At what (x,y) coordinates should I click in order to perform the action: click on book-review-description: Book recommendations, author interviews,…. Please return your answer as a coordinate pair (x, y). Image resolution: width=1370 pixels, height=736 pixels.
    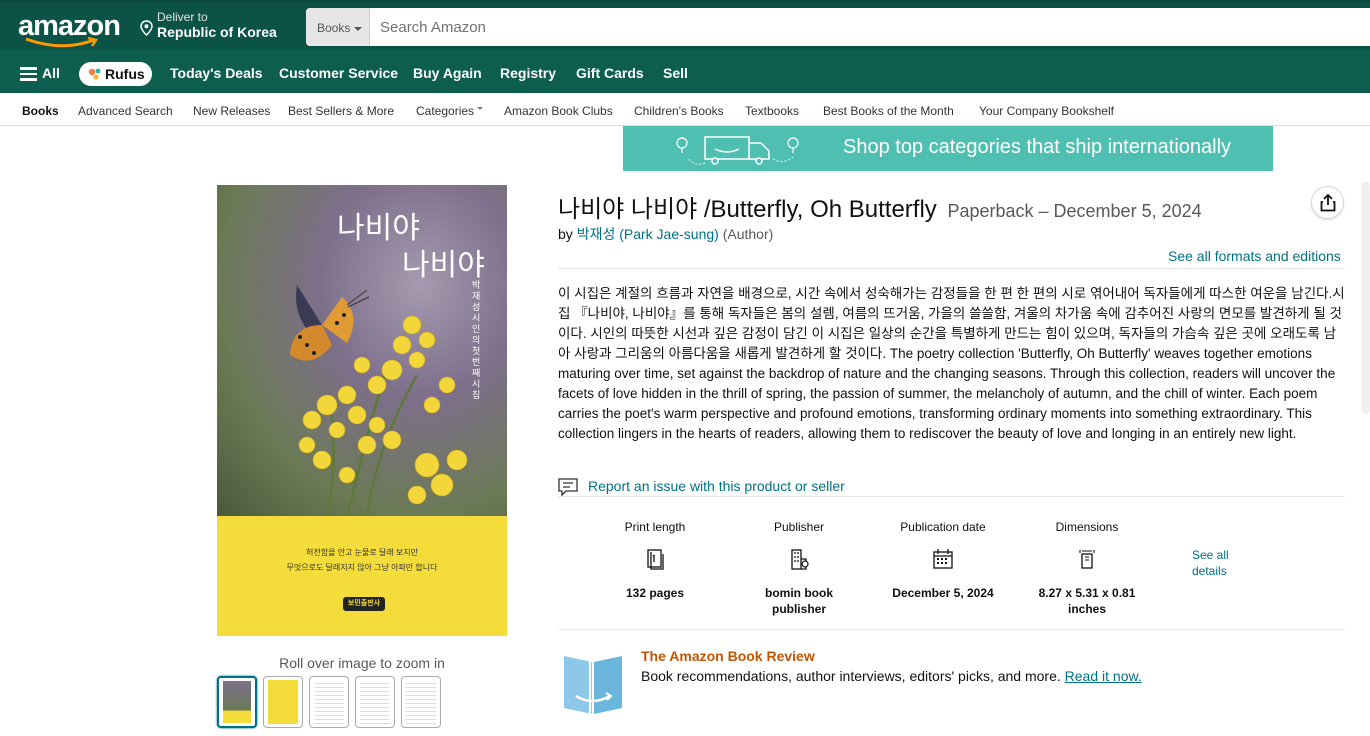
    Looking at the image, I should click on (851, 676).